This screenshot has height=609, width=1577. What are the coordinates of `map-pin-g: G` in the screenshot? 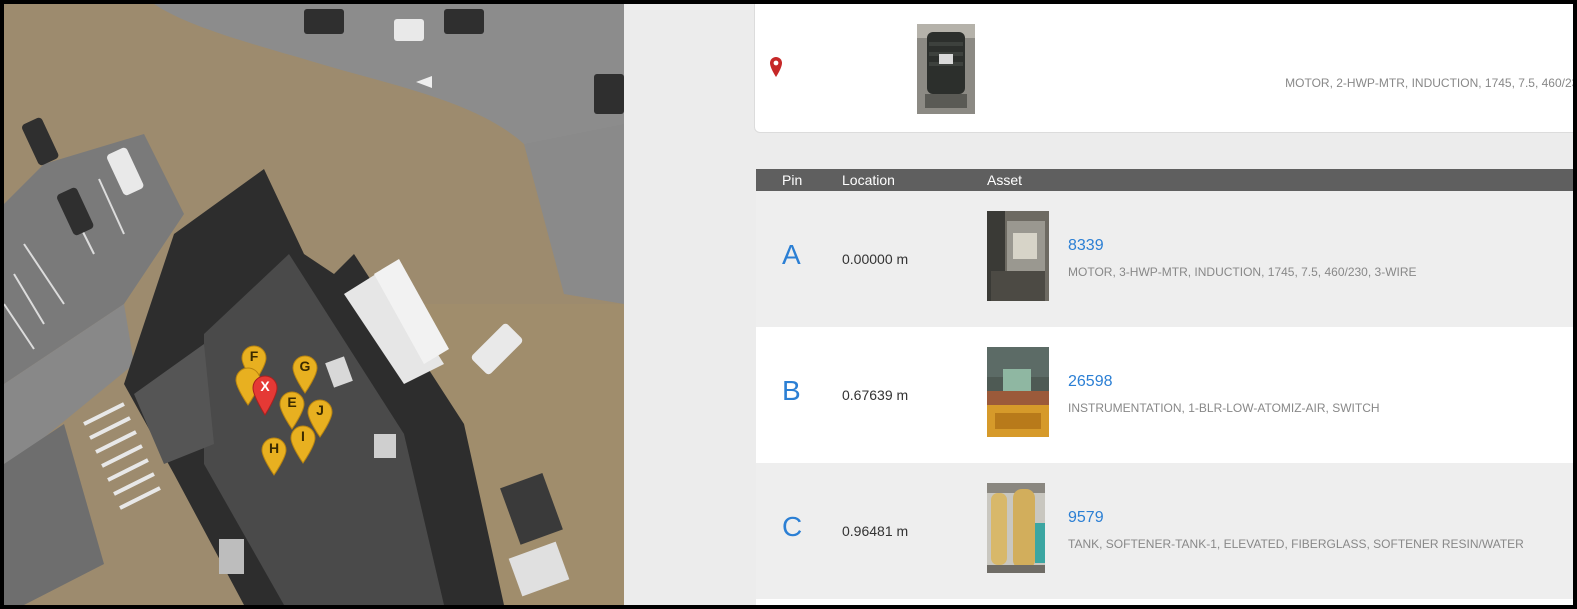 It's located at (305, 374).